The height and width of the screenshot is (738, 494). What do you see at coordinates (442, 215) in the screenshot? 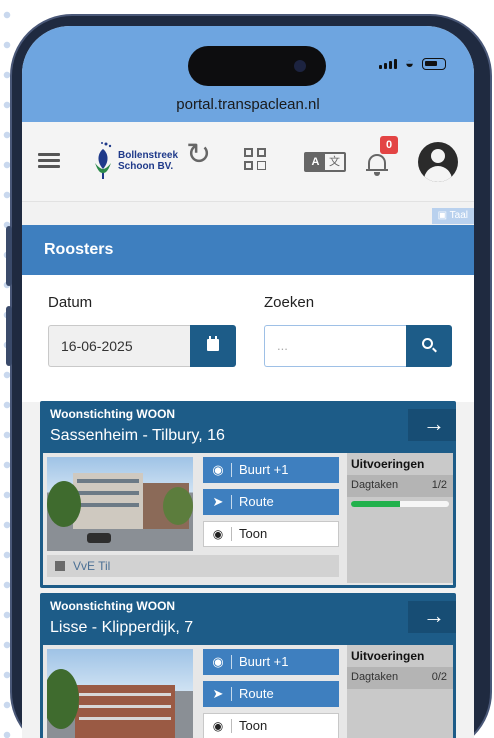
I see `language-icon: ▣` at bounding box center [442, 215].